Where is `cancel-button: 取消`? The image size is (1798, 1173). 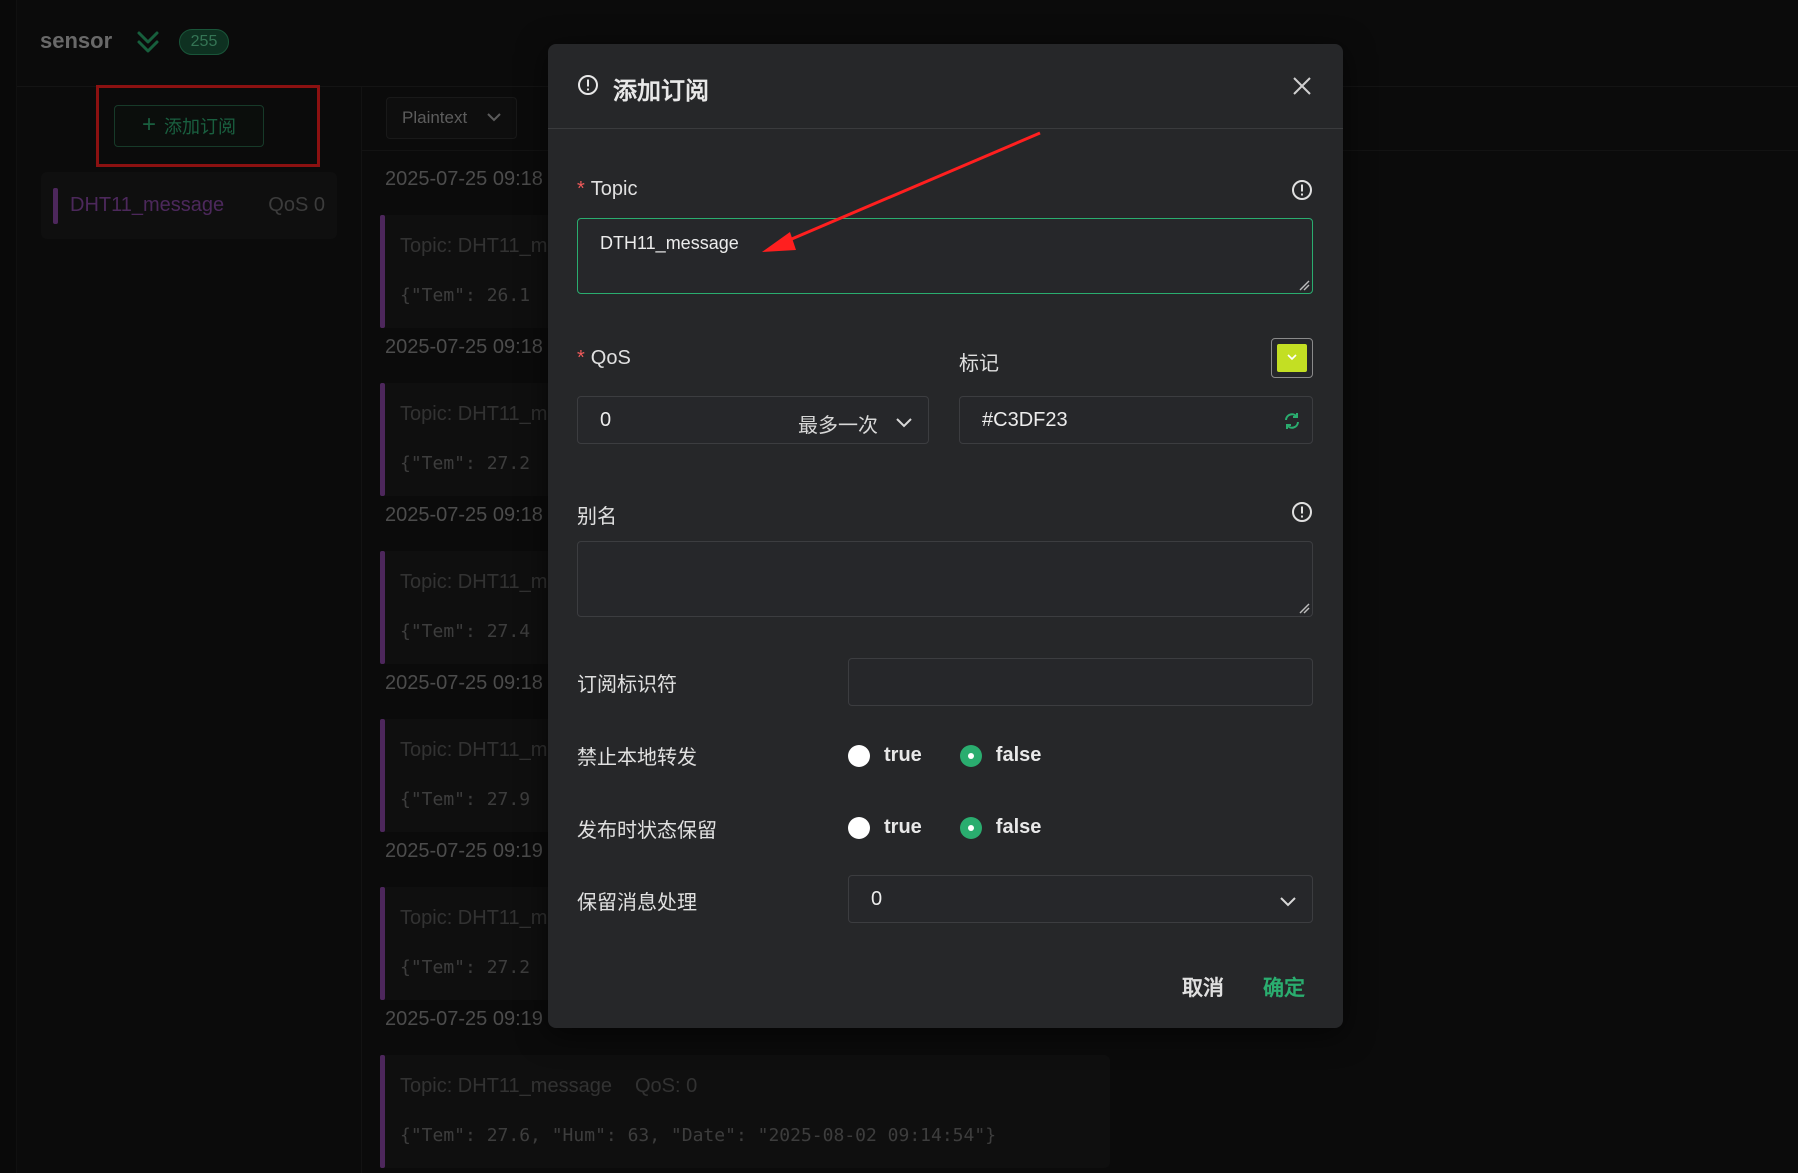 cancel-button: 取消 is located at coordinates (1203, 987).